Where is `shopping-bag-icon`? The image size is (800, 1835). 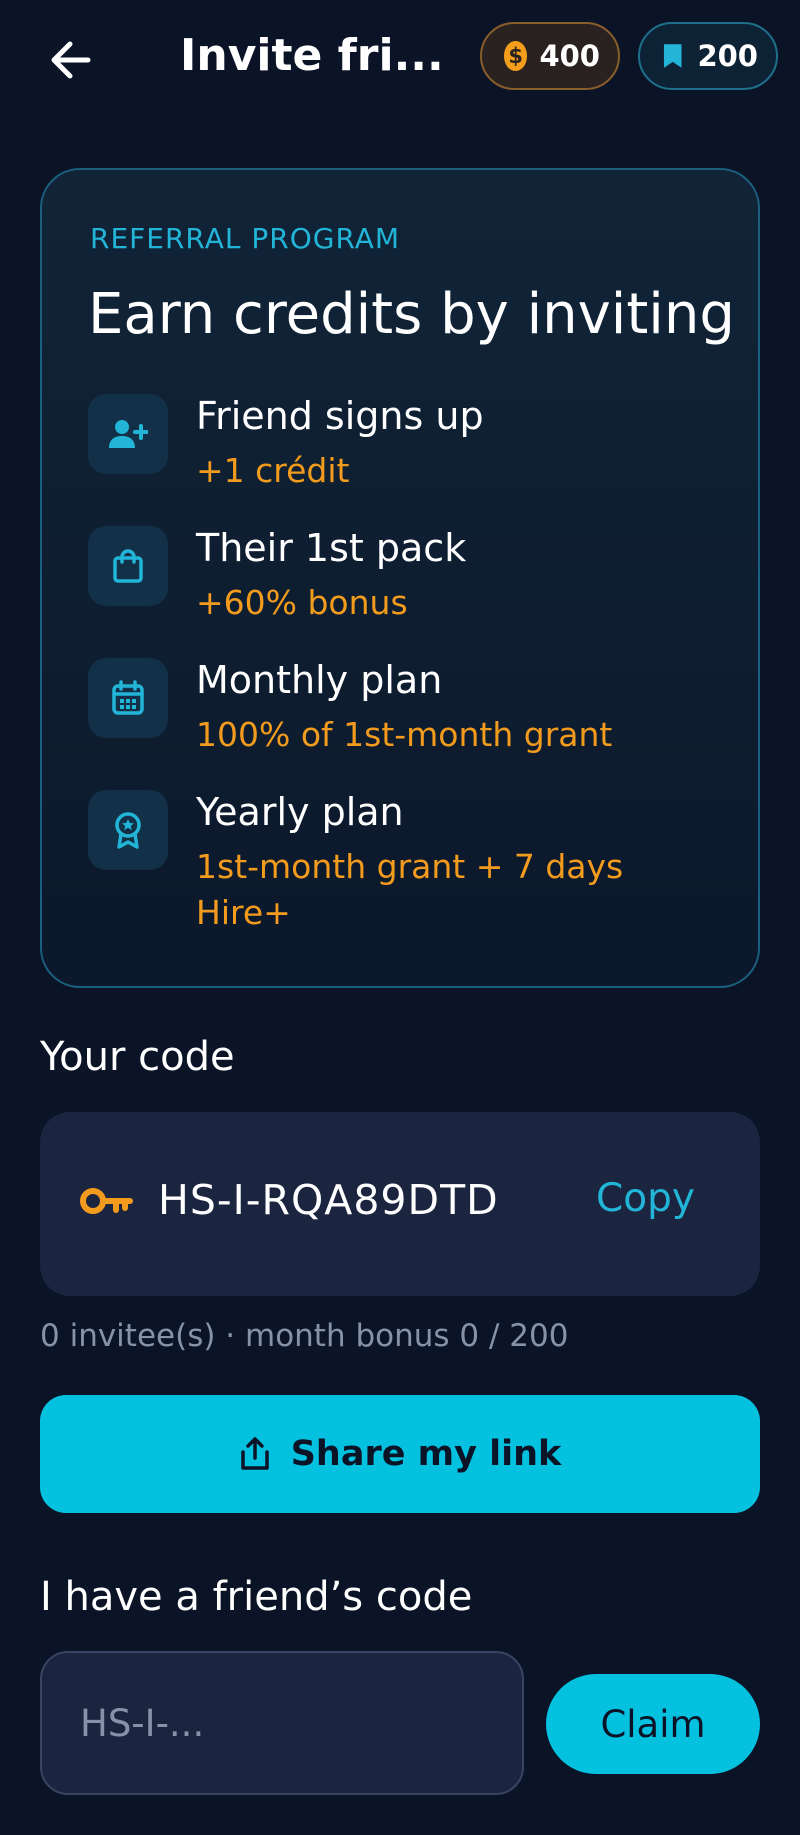 shopping-bag-icon is located at coordinates (128, 566).